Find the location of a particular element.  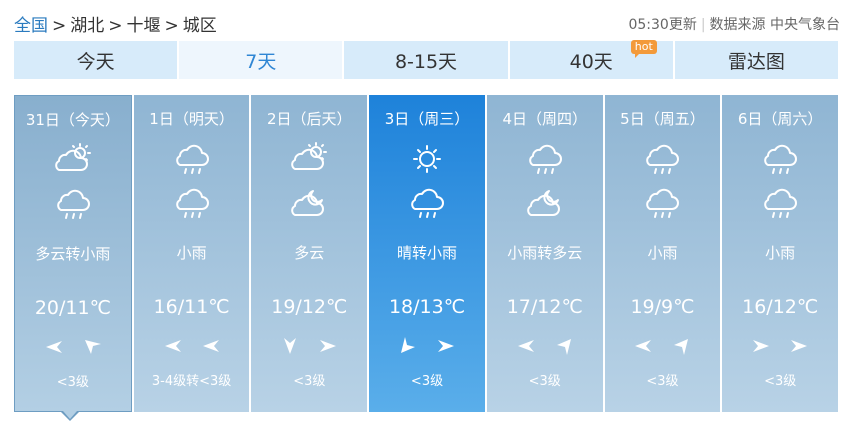

tab-8-15-days: 8-15天 is located at coordinates (426, 60).